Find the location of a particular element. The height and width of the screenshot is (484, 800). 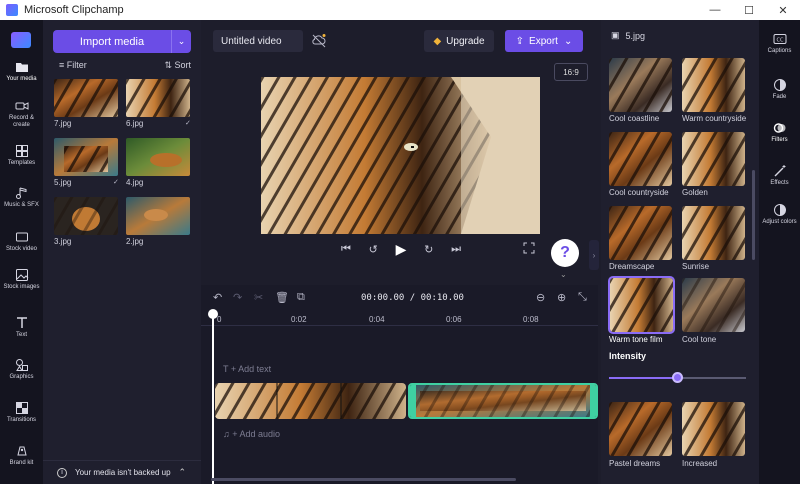

upgrade-button: ◆ Upgrade is located at coordinates (459, 41).